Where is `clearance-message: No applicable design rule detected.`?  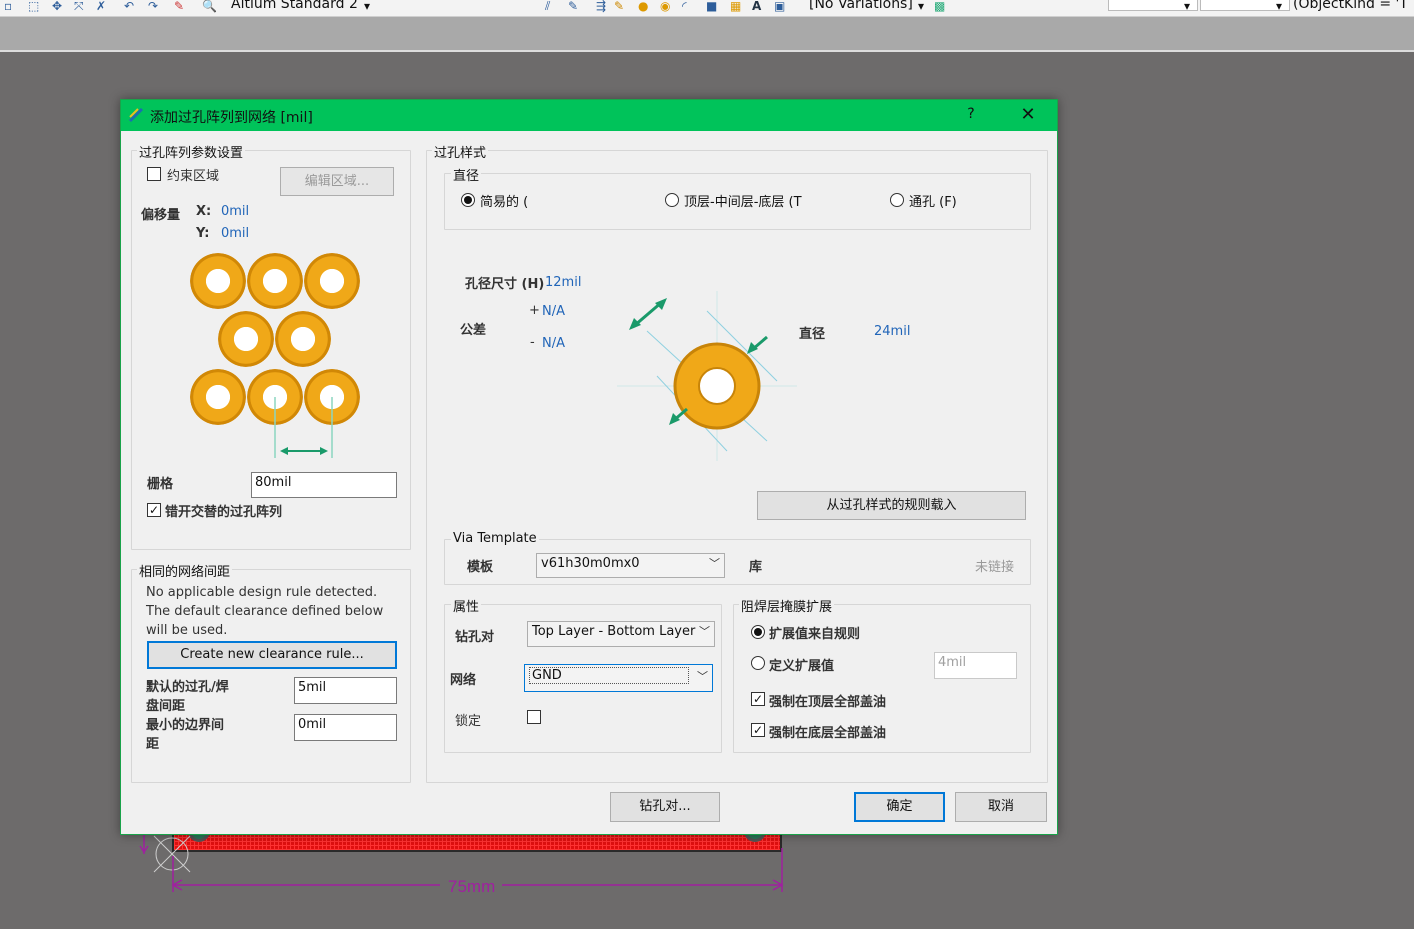 clearance-message: No applicable design rule detected. is located at coordinates (262, 592).